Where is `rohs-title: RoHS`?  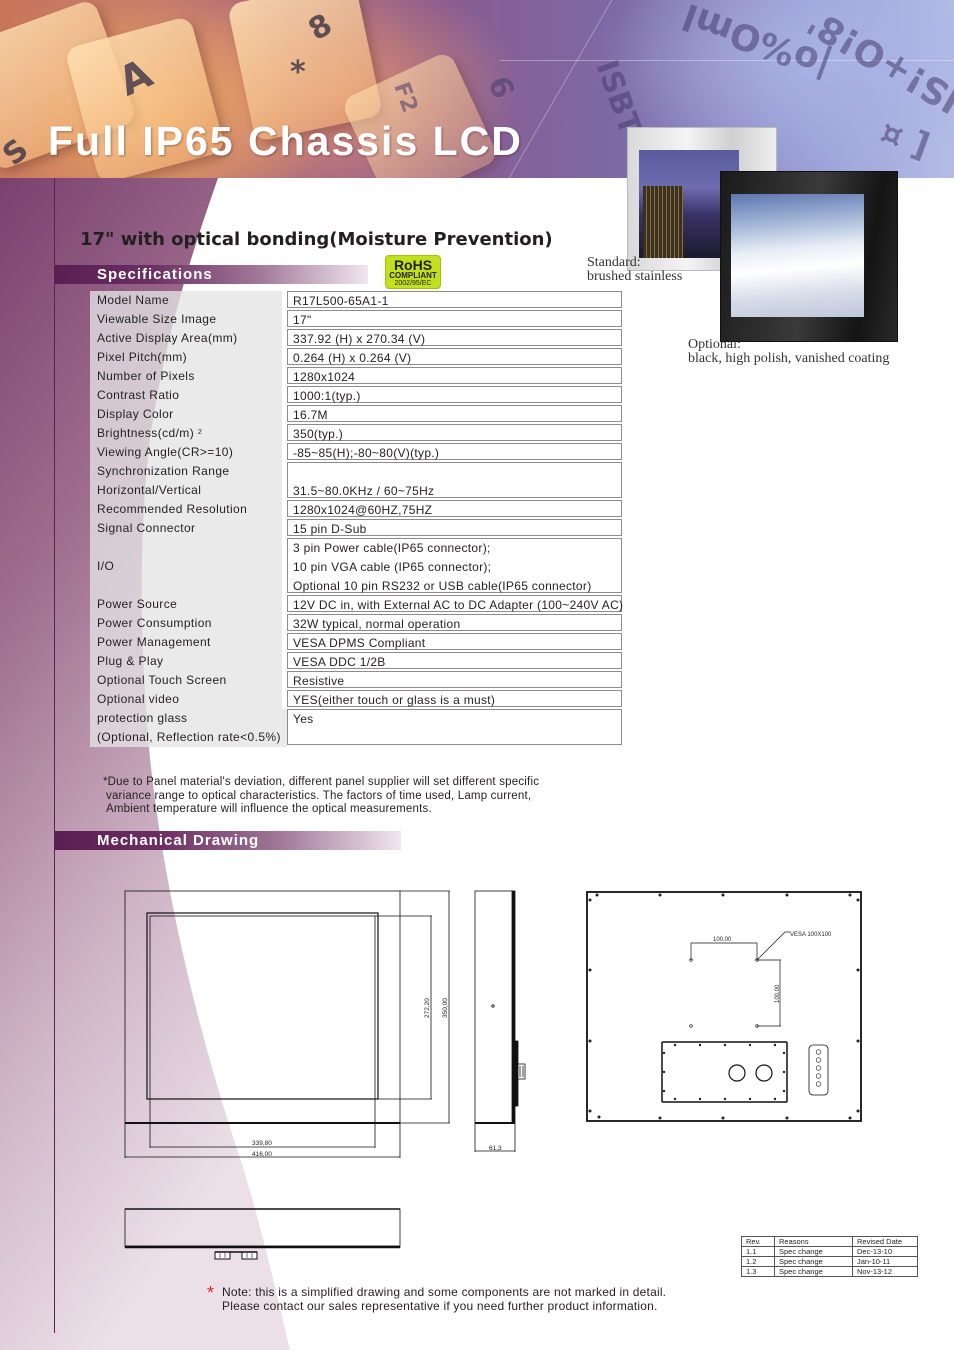
rohs-title: RoHS is located at coordinates (413, 265).